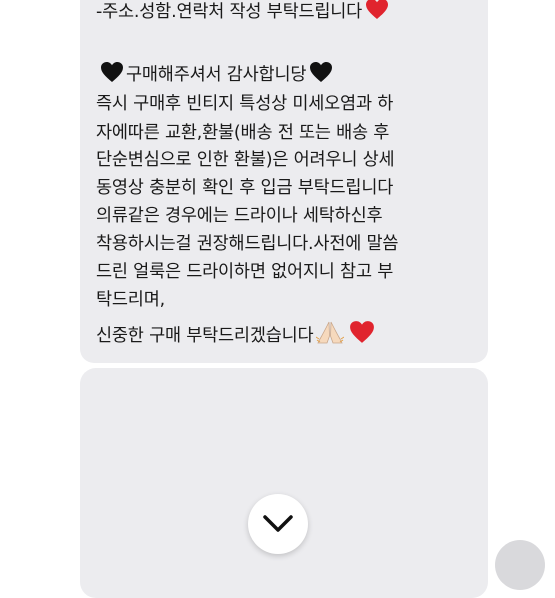 The height and width of the screenshot is (598, 555). Describe the element at coordinates (520, 565) in the screenshot. I see `avatar` at that location.